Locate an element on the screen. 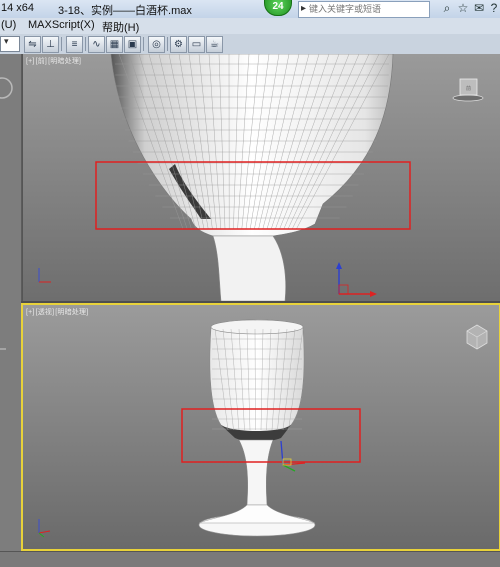  document-title: 3-18、实例——白酒杯.max is located at coordinates (125, 10).